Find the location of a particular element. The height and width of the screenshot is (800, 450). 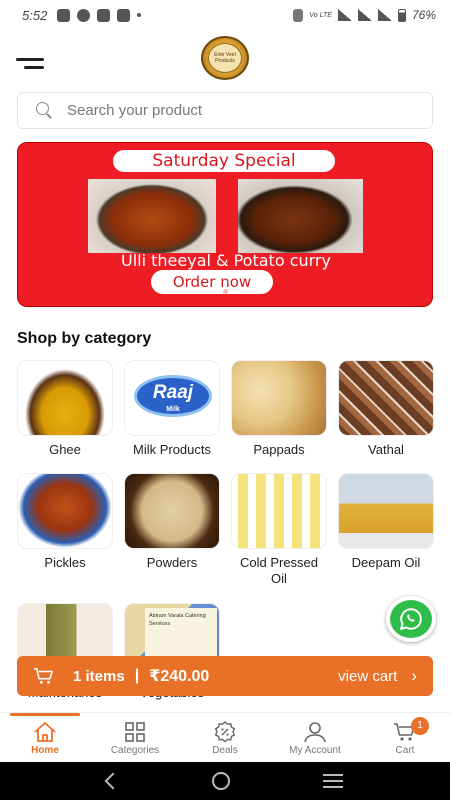

bottom-navigation: Home Categories Deals My Account 1 Cart is located at coordinates (225, 737).